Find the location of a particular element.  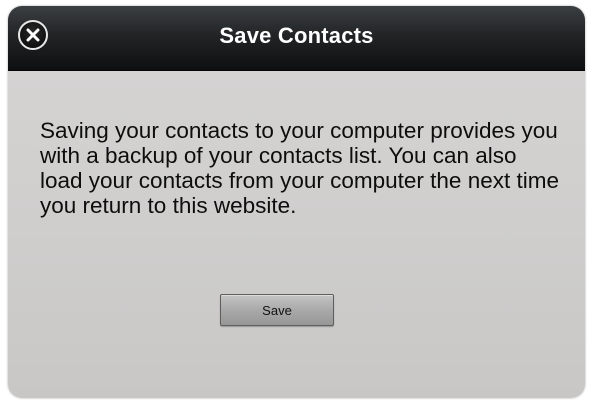

dialog-title: Save Contacts is located at coordinates (296, 35).